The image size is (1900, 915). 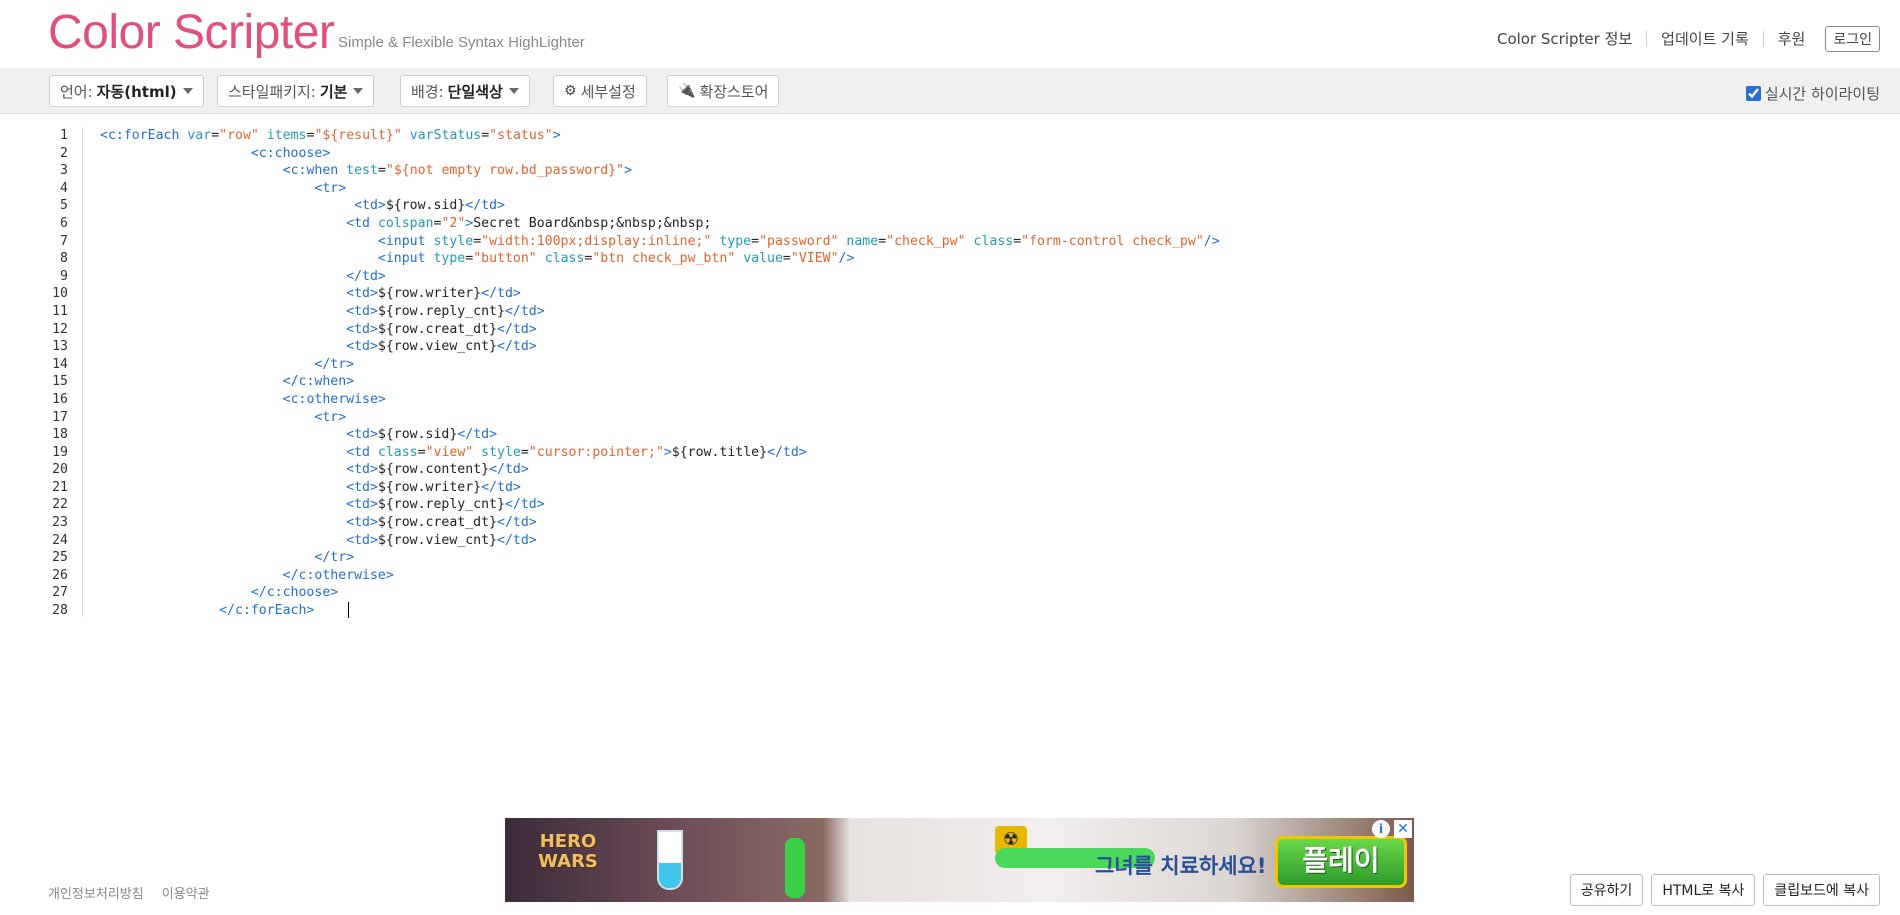 What do you see at coordinates (660, 277) in the screenshot?
I see `code-line: </td>` at bounding box center [660, 277].